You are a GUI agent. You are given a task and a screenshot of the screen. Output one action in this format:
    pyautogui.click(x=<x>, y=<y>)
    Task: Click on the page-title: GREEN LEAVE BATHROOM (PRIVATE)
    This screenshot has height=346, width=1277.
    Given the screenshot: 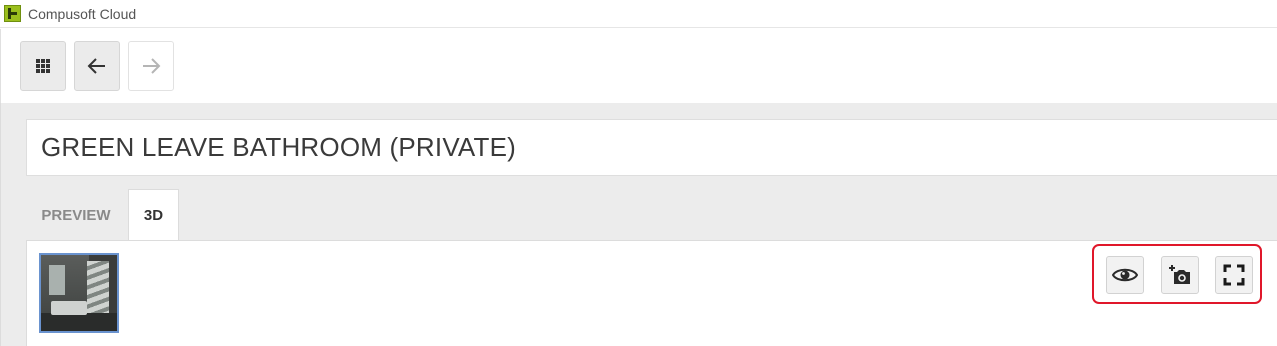 What is the action you would take?
    pyautogui.click(x=279, y=147)
    